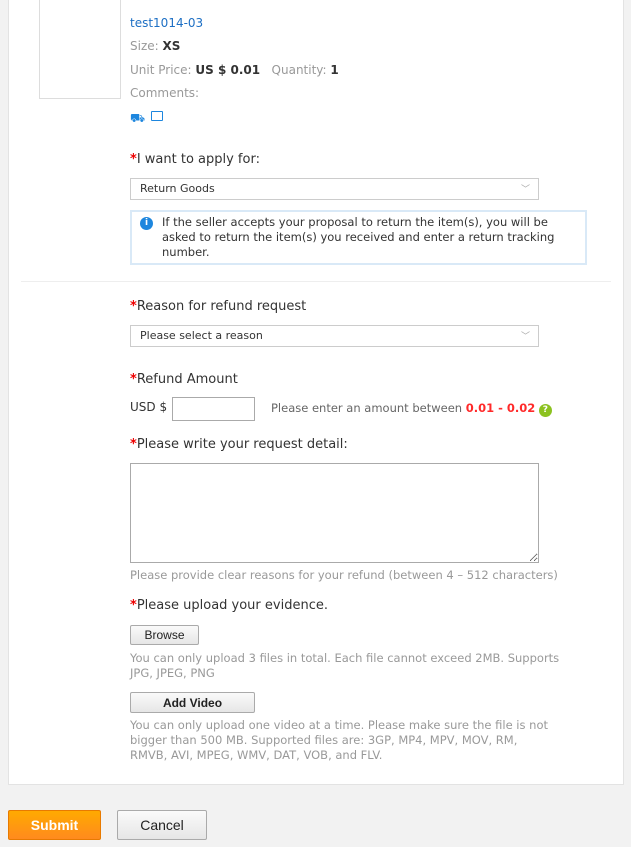 This screenshot has width=631, height=847. Describe the element at coordinates (137, 119) in the screenshot. I see `shipping-truck-icon: ⛟` at that location.